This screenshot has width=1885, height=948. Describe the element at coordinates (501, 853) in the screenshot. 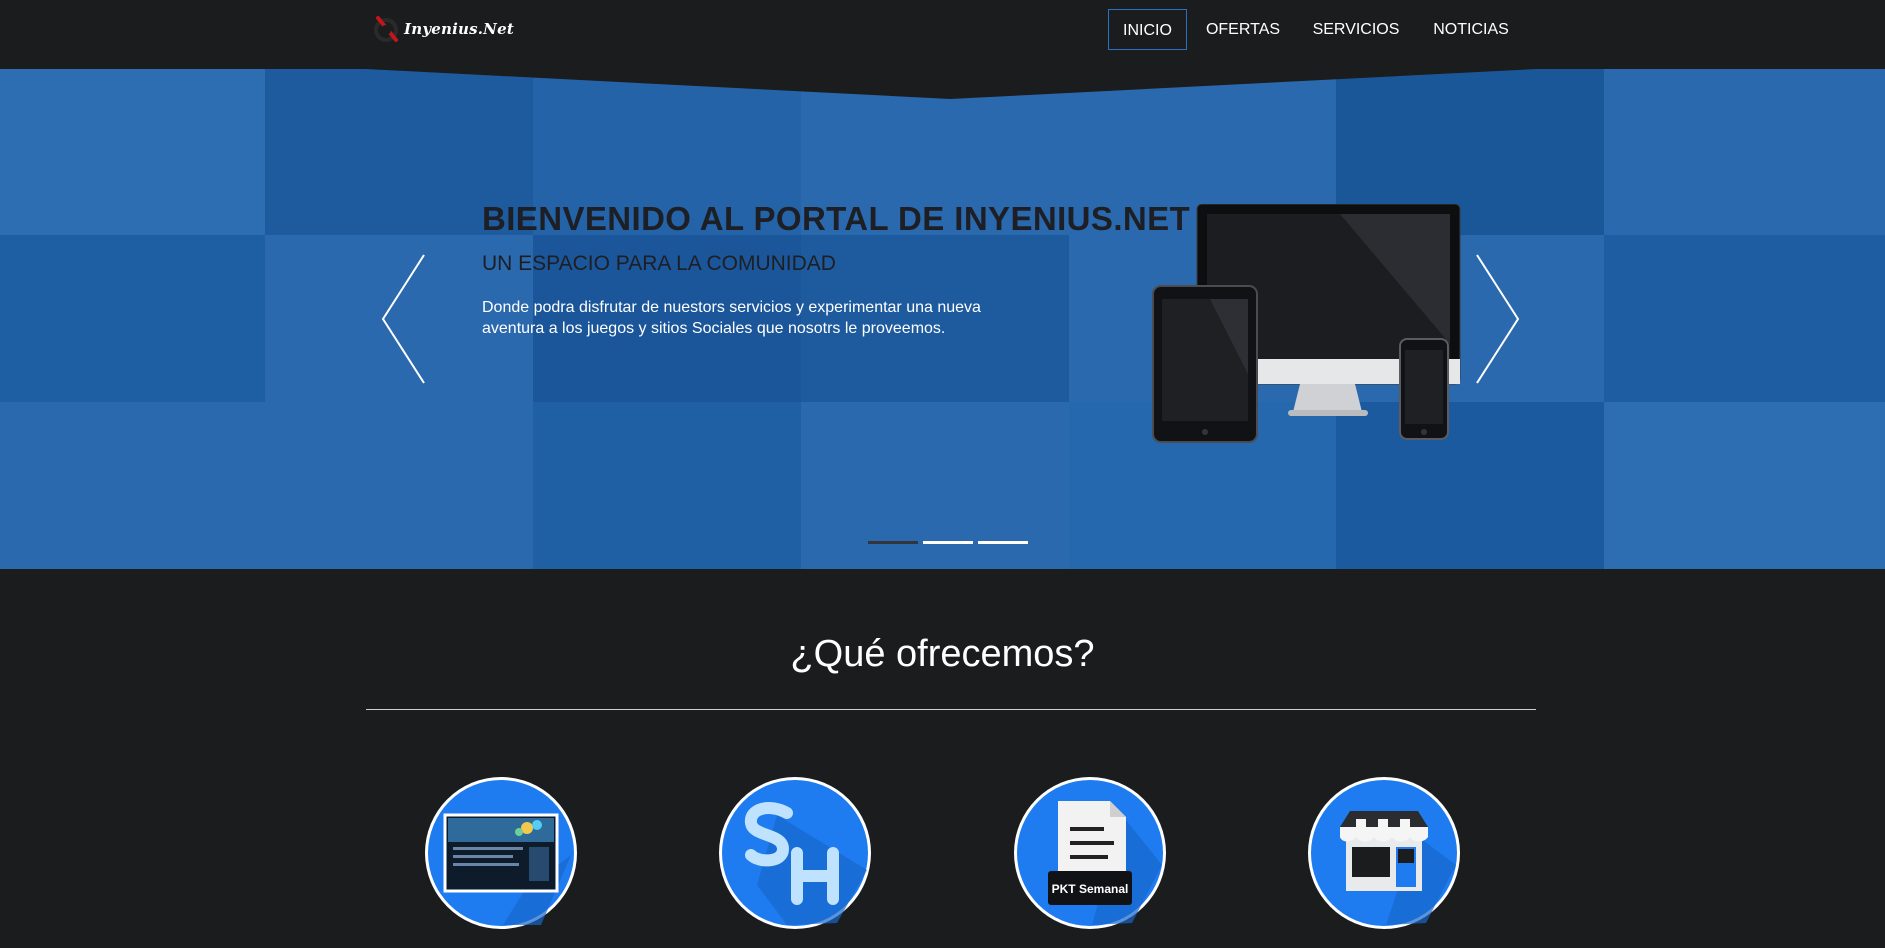

I see `website-screen-icon` at that location.